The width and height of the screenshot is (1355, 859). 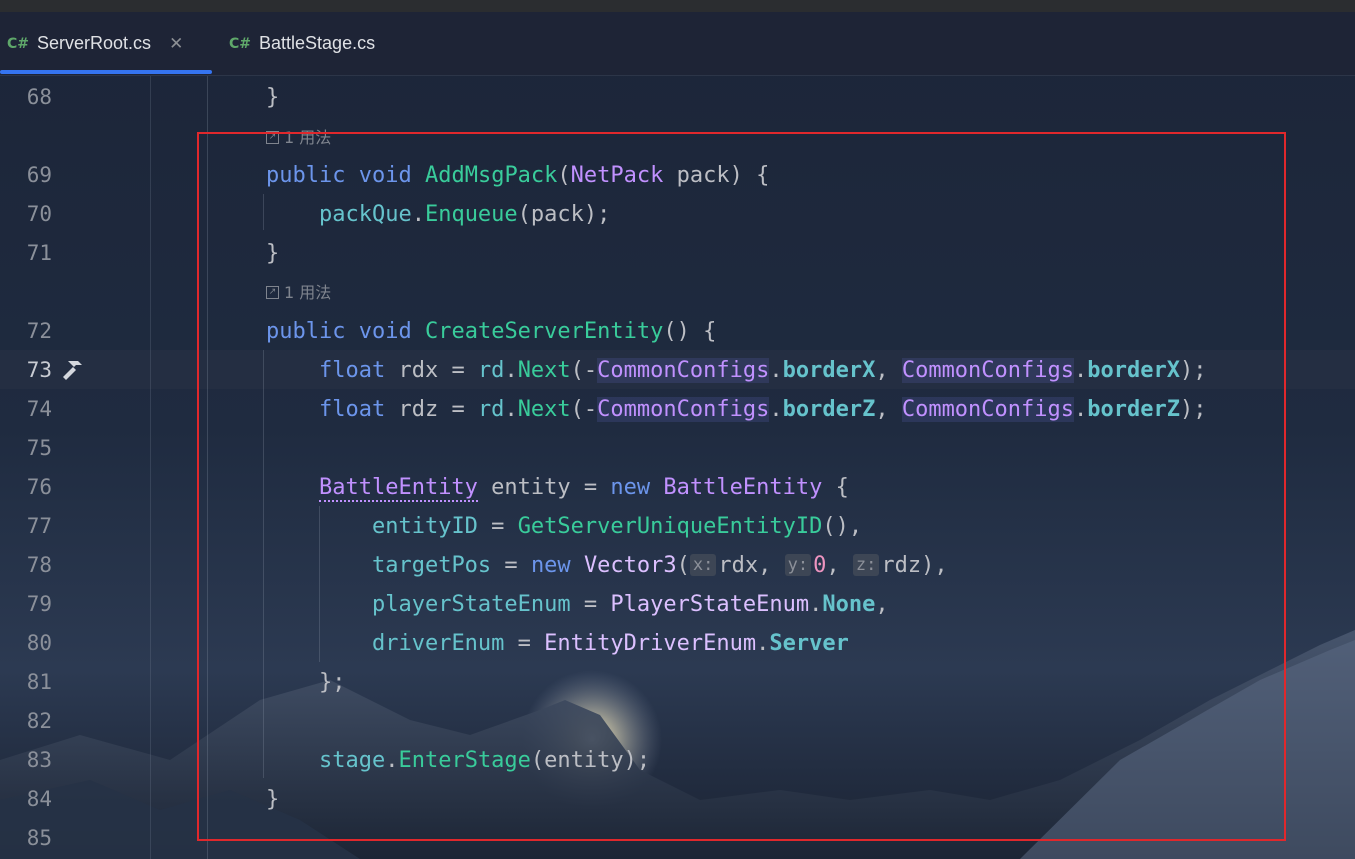 What do you see at coordinates (39, 370) in the screenshot?
I see `line-number: 73` at bounding box center [39, 370].